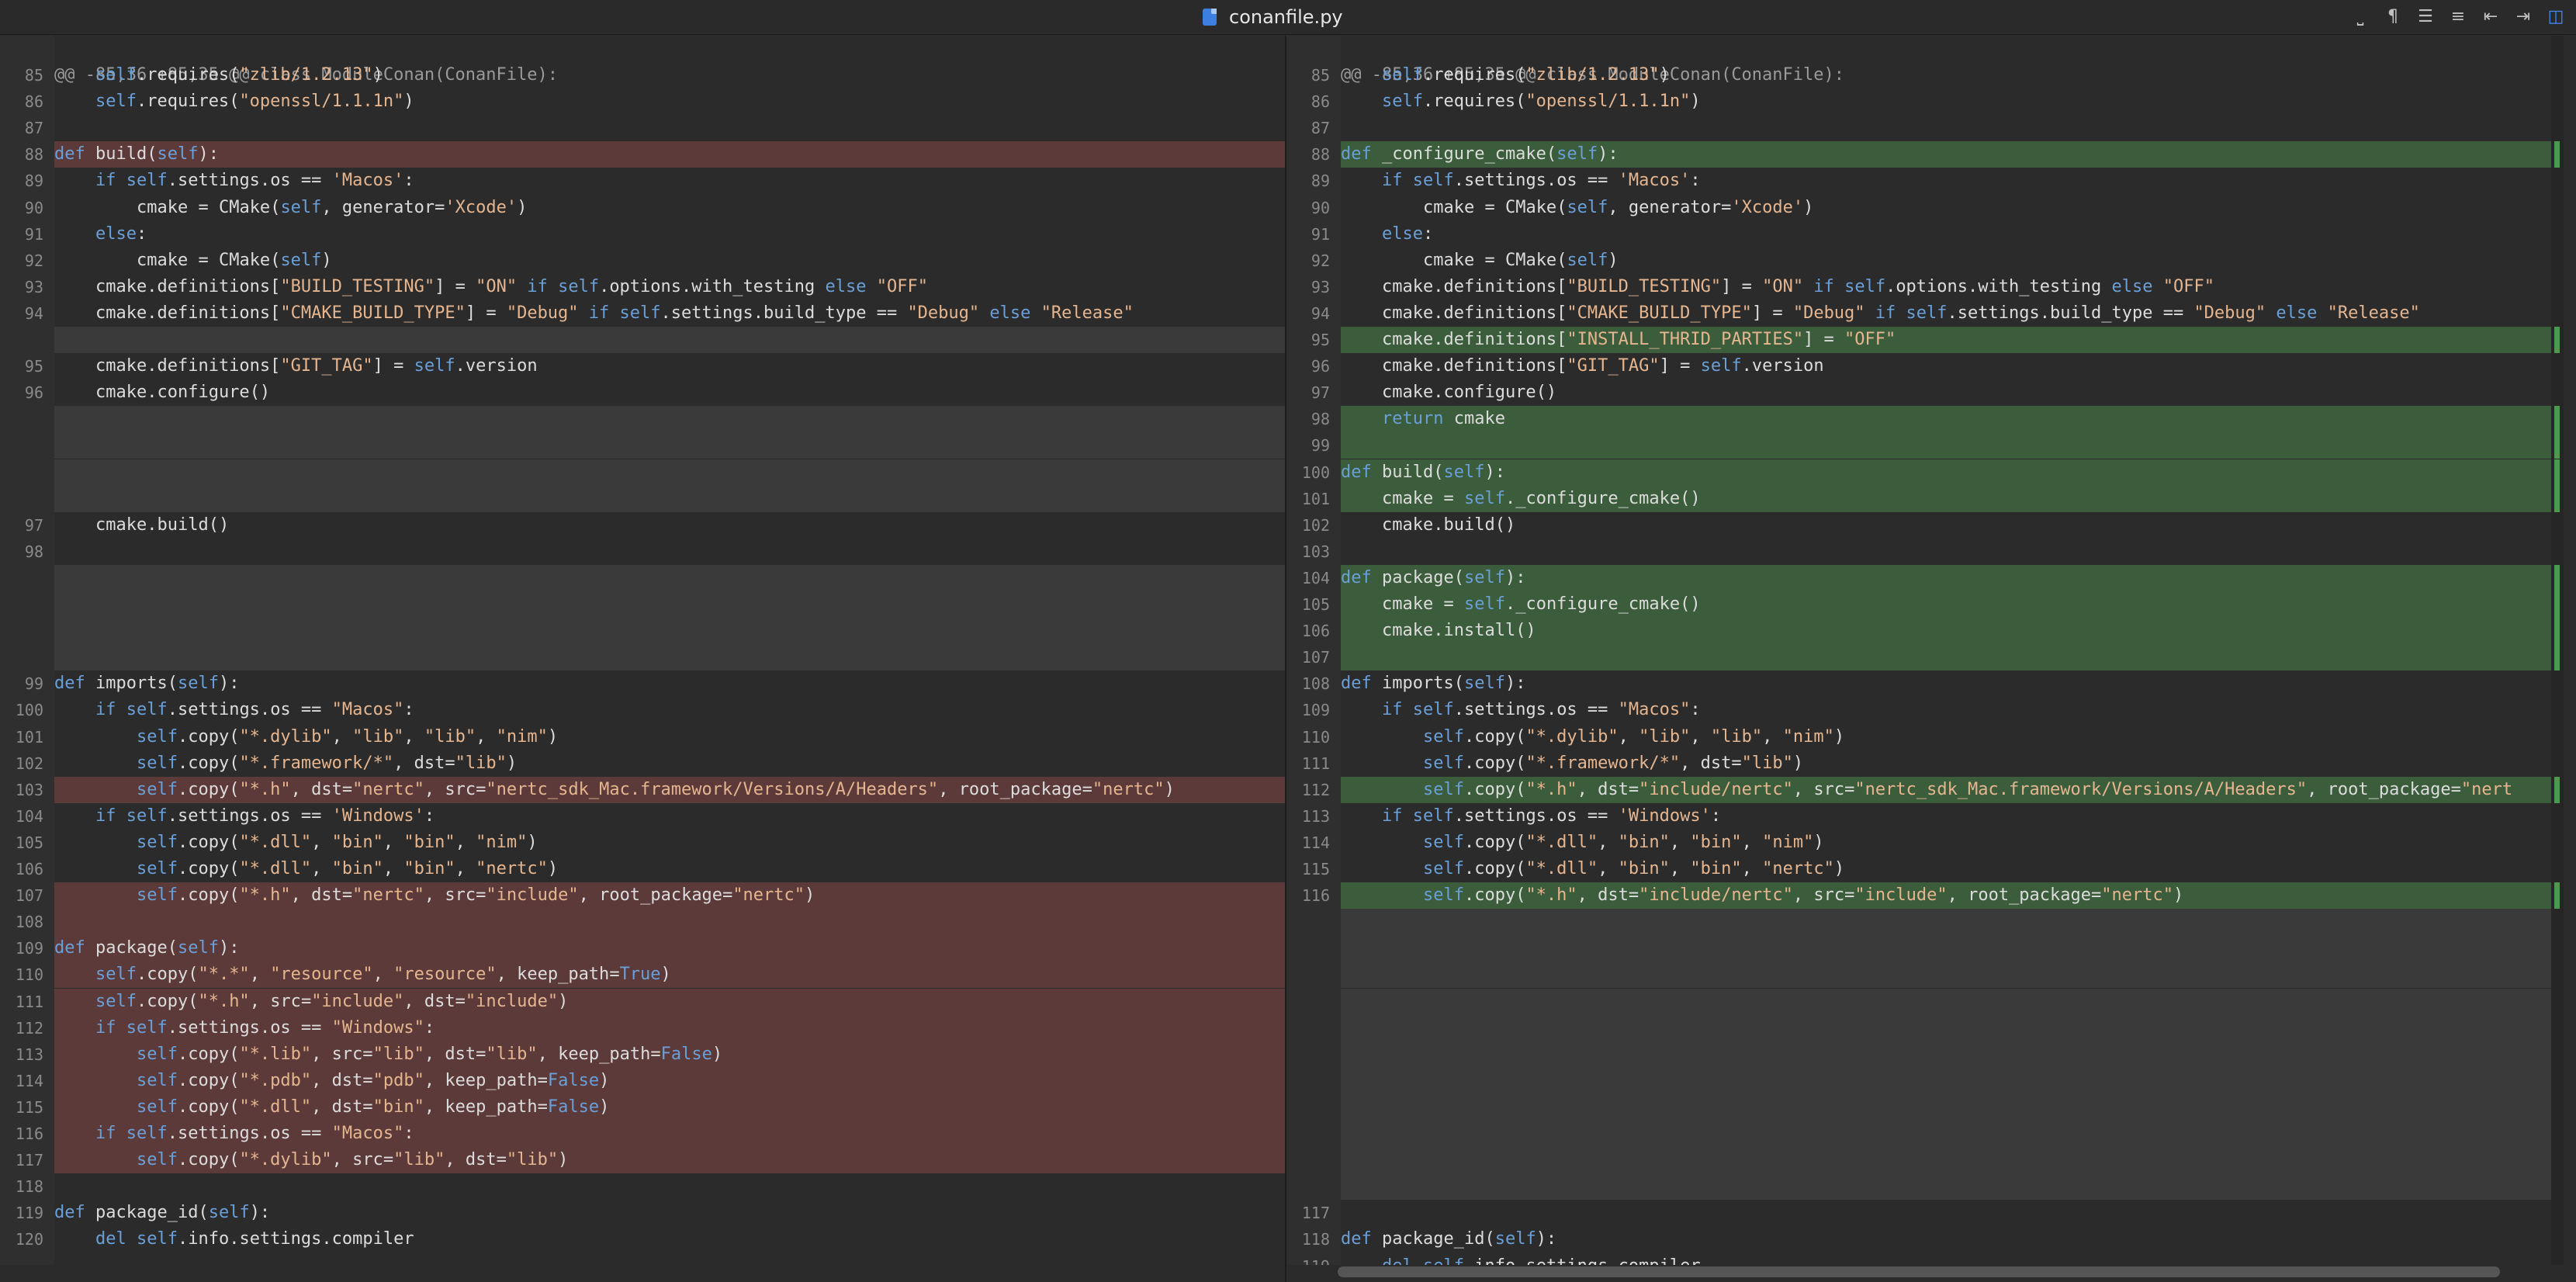 Image resolution: width=2576 pixels, height=1282 pixels. What do you see at coordinates (651, 1186) in the screenshot?
I see `code-line: 118` at bounding box center [651, 1186].